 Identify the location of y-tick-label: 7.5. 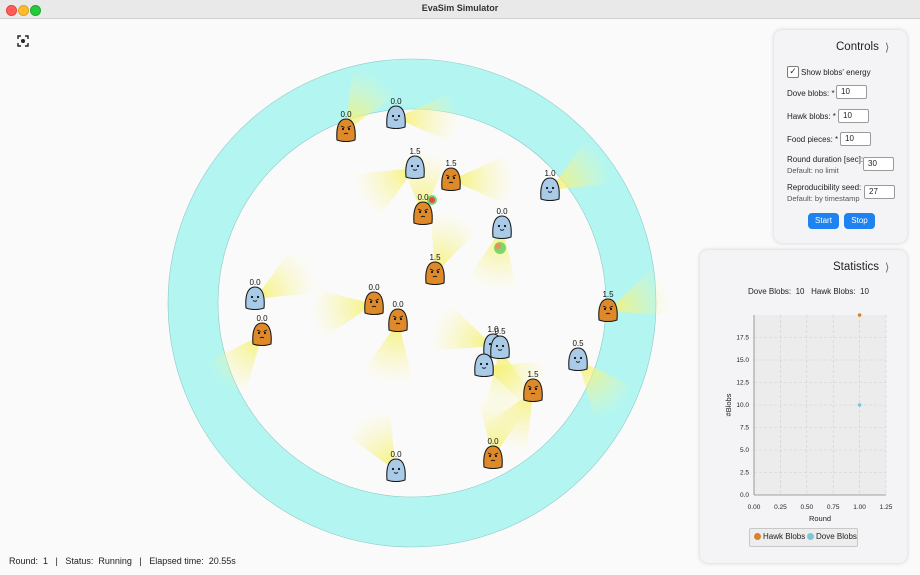
(744, 428).